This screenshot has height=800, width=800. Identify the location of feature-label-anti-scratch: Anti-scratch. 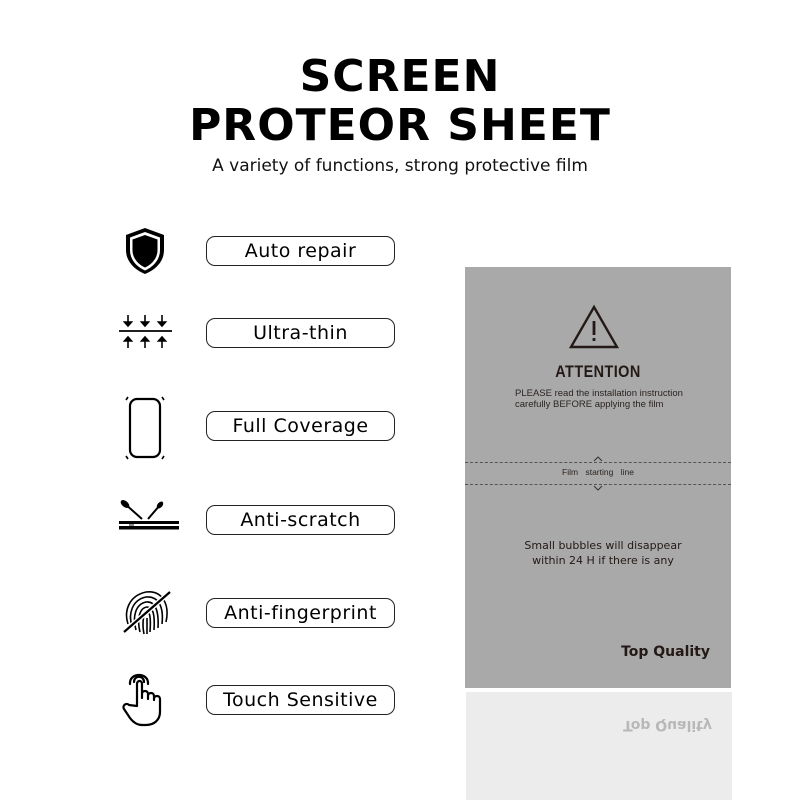
(300, 520).